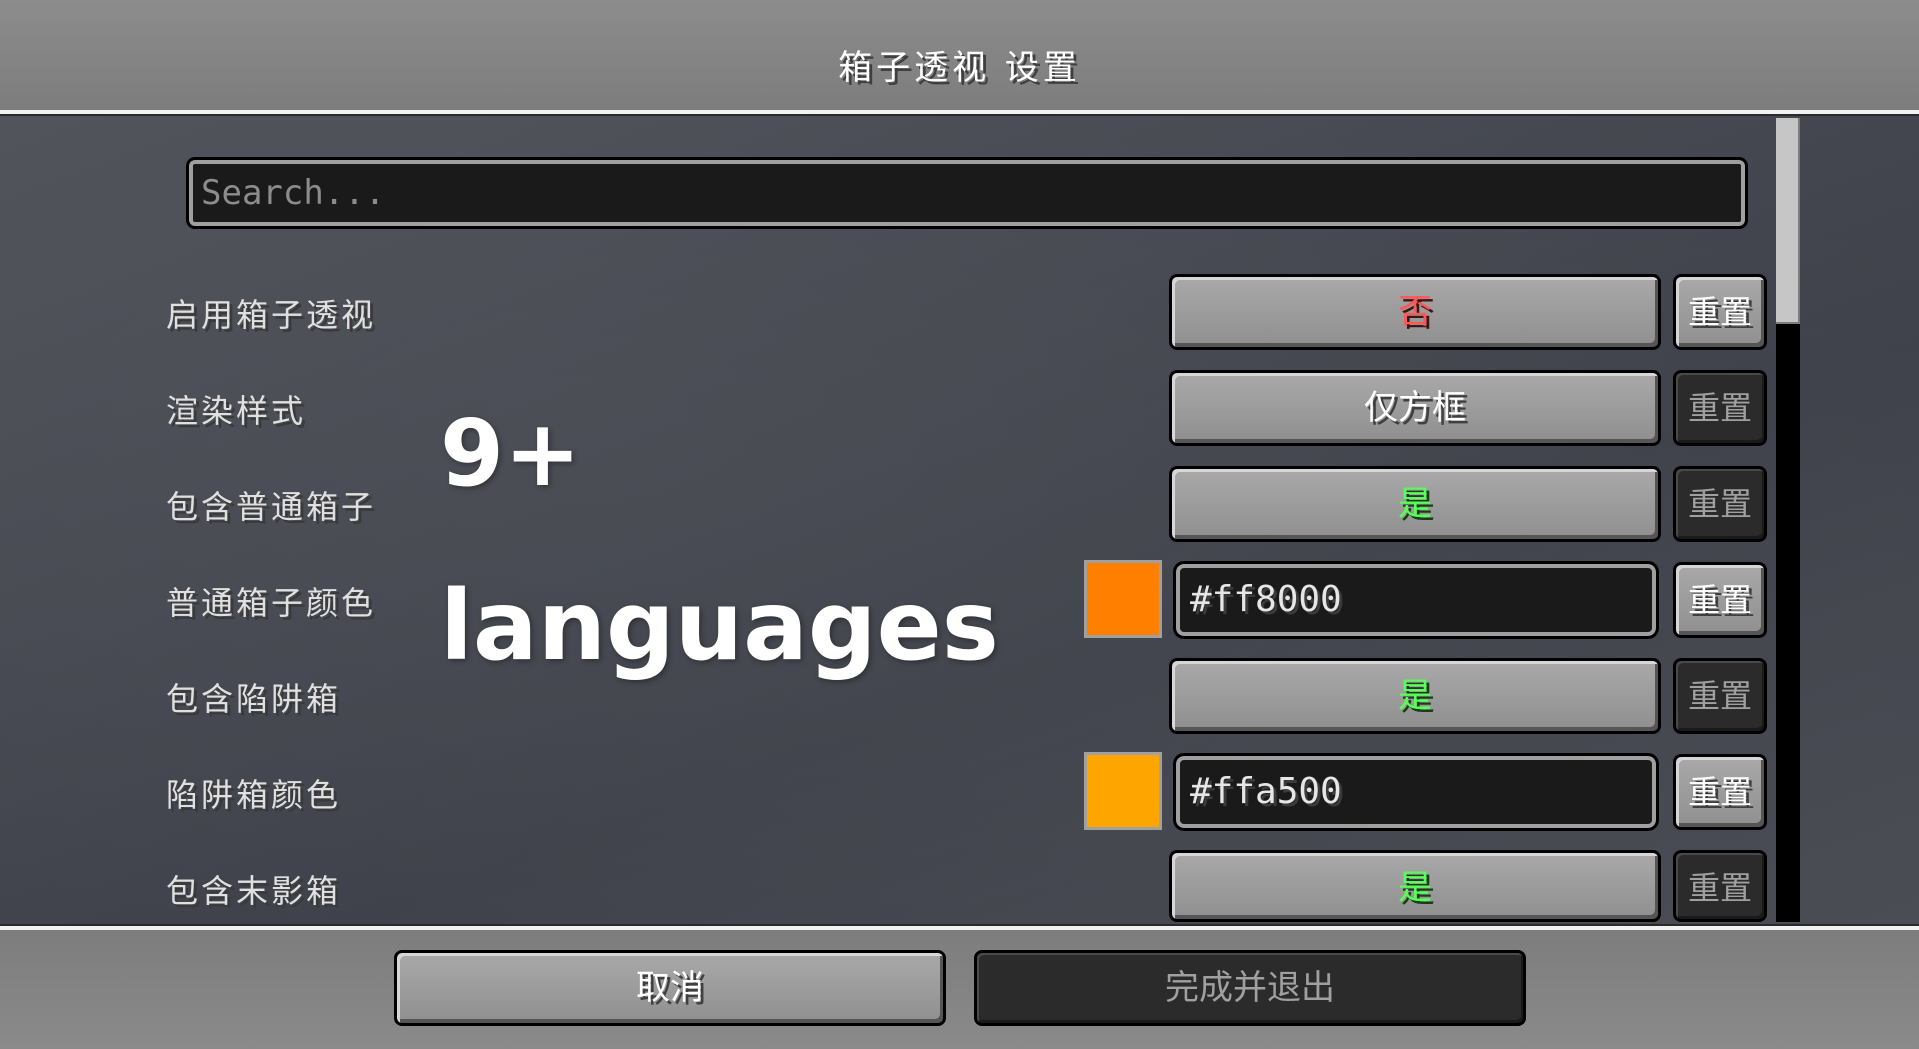 The height and width of the screenshot is (1049, 1919). I want to click on footer-bar, so click(959, 989).